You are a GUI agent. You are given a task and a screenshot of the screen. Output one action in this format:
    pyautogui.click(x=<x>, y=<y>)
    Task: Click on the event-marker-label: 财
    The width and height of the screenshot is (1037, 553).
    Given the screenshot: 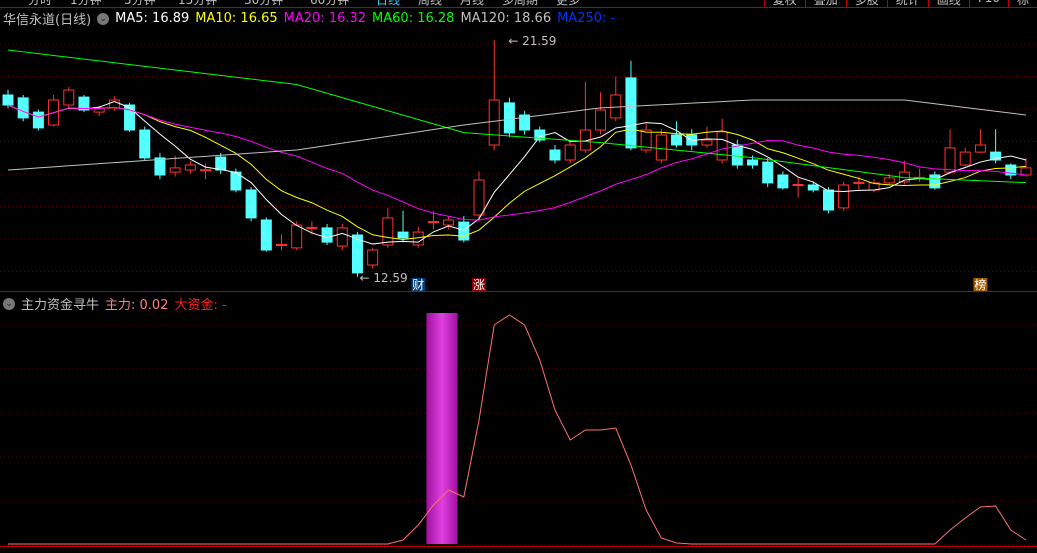 What is the action you would take?
    pyautogui.click(x=418, y=285)
    